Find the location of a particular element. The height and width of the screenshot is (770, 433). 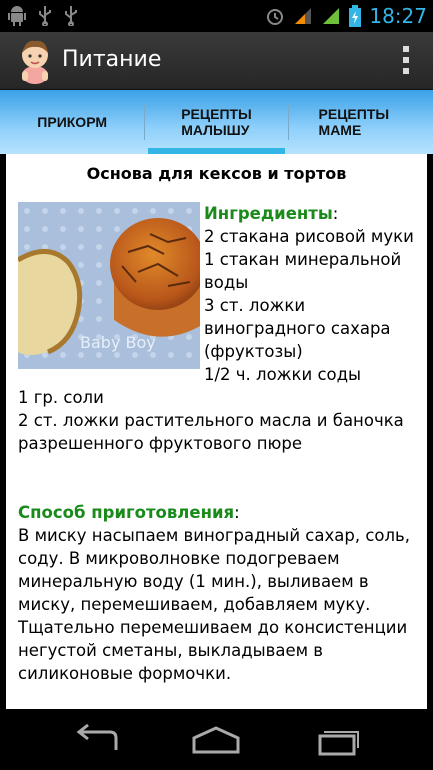

action-bar: Питание is located at coordinates (216, 61).